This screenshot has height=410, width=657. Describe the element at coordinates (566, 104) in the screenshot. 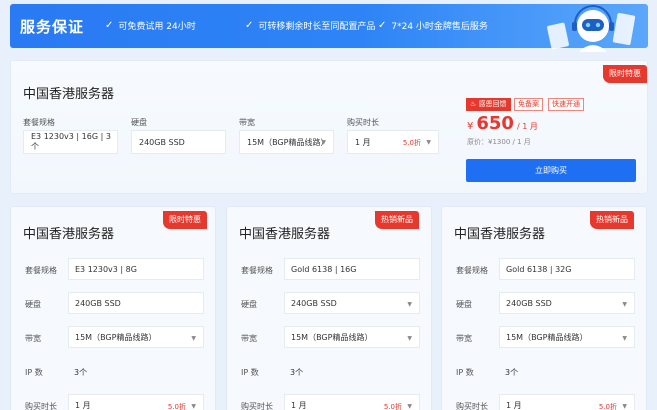

I see `tag-fast-activation: 快速开通` at that location.